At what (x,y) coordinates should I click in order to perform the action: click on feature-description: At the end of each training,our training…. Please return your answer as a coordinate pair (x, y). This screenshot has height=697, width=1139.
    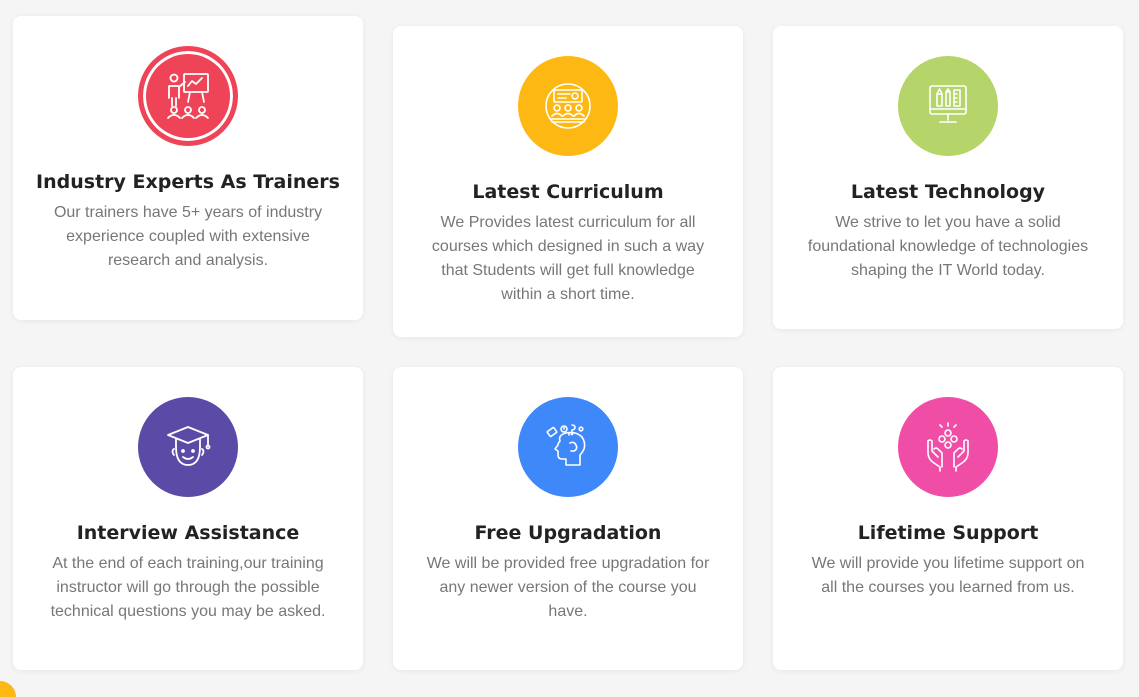
    Looking at the image, I should click on (188, 587).